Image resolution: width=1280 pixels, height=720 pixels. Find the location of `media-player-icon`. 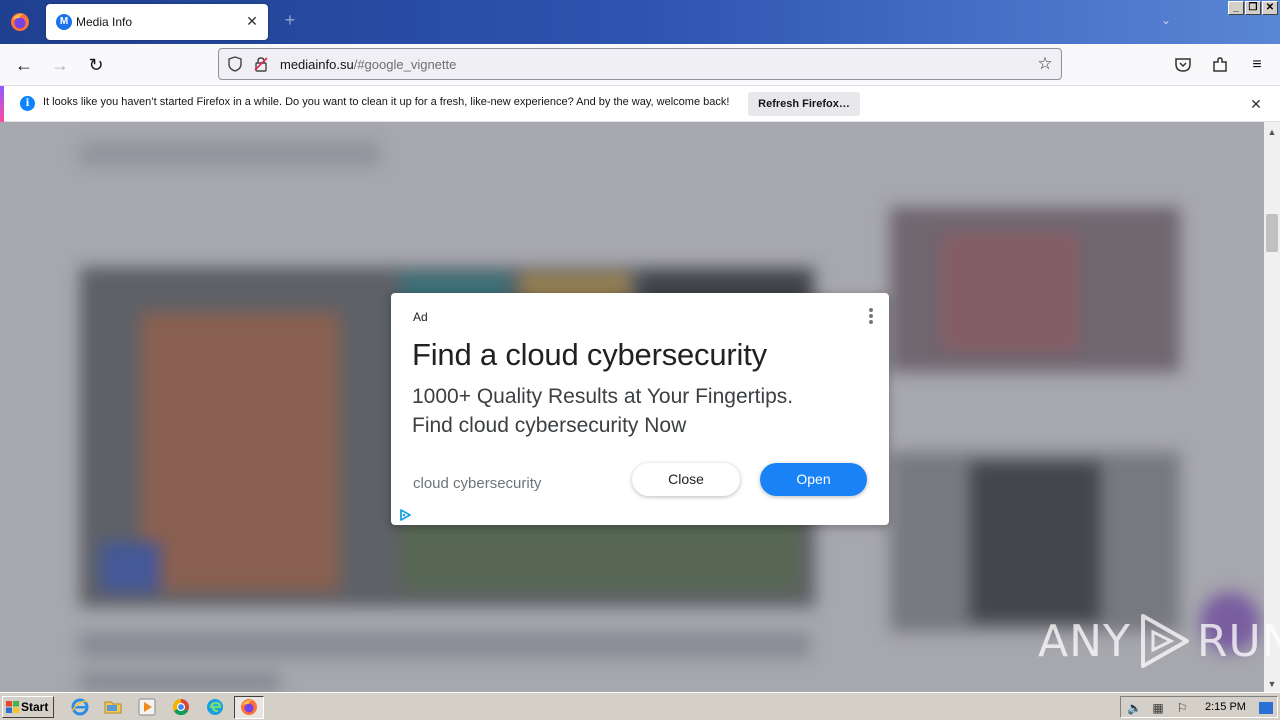

media-player-icon is located at coordinates (147, 707).